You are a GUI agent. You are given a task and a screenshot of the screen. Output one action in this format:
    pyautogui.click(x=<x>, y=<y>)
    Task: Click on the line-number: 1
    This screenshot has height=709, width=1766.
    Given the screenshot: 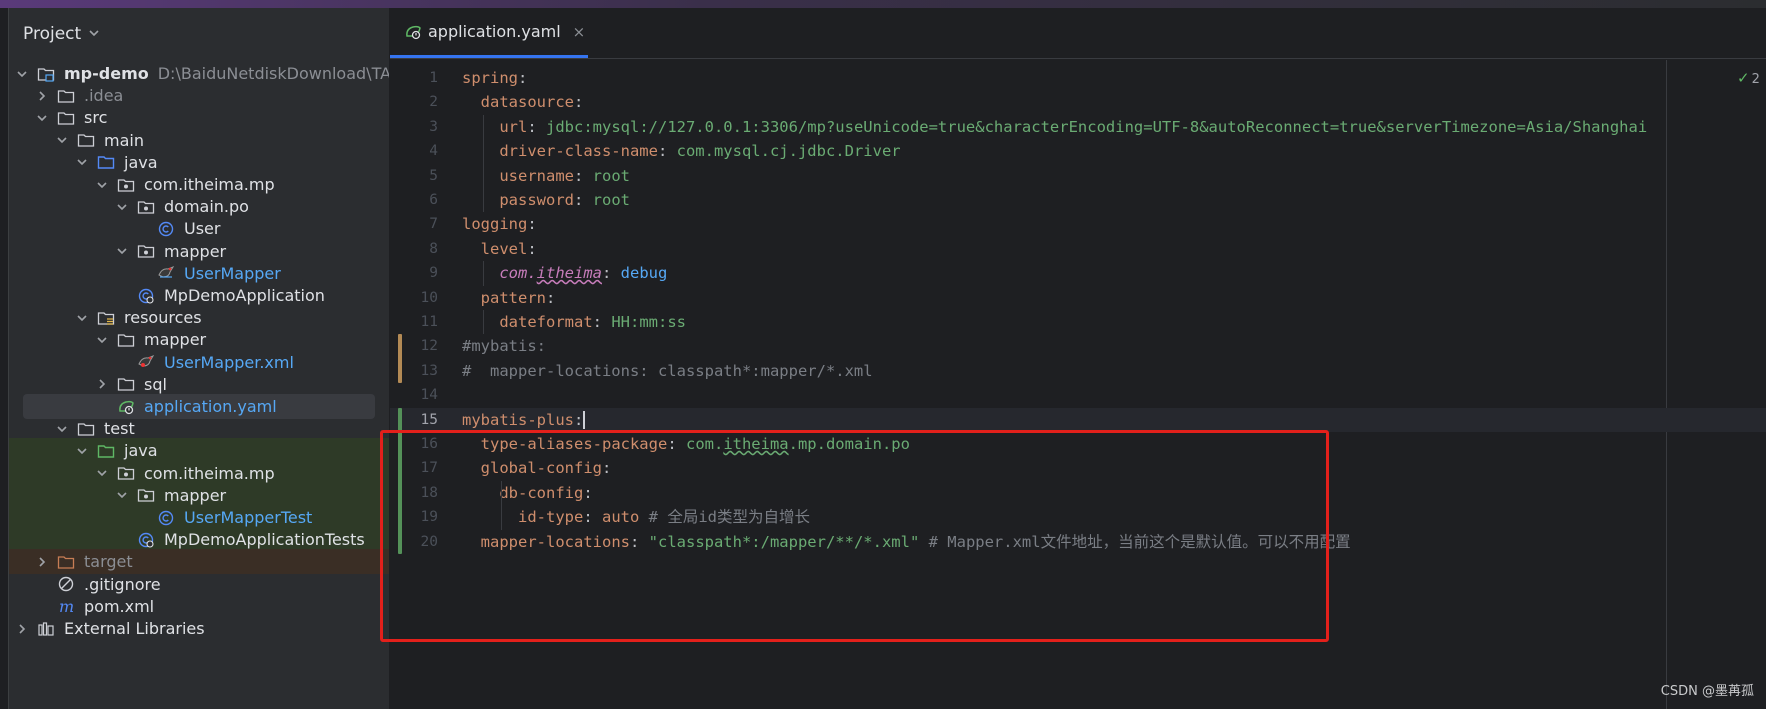 What is the action you would take?
    pyautogui.click(x=433, y=78)
    